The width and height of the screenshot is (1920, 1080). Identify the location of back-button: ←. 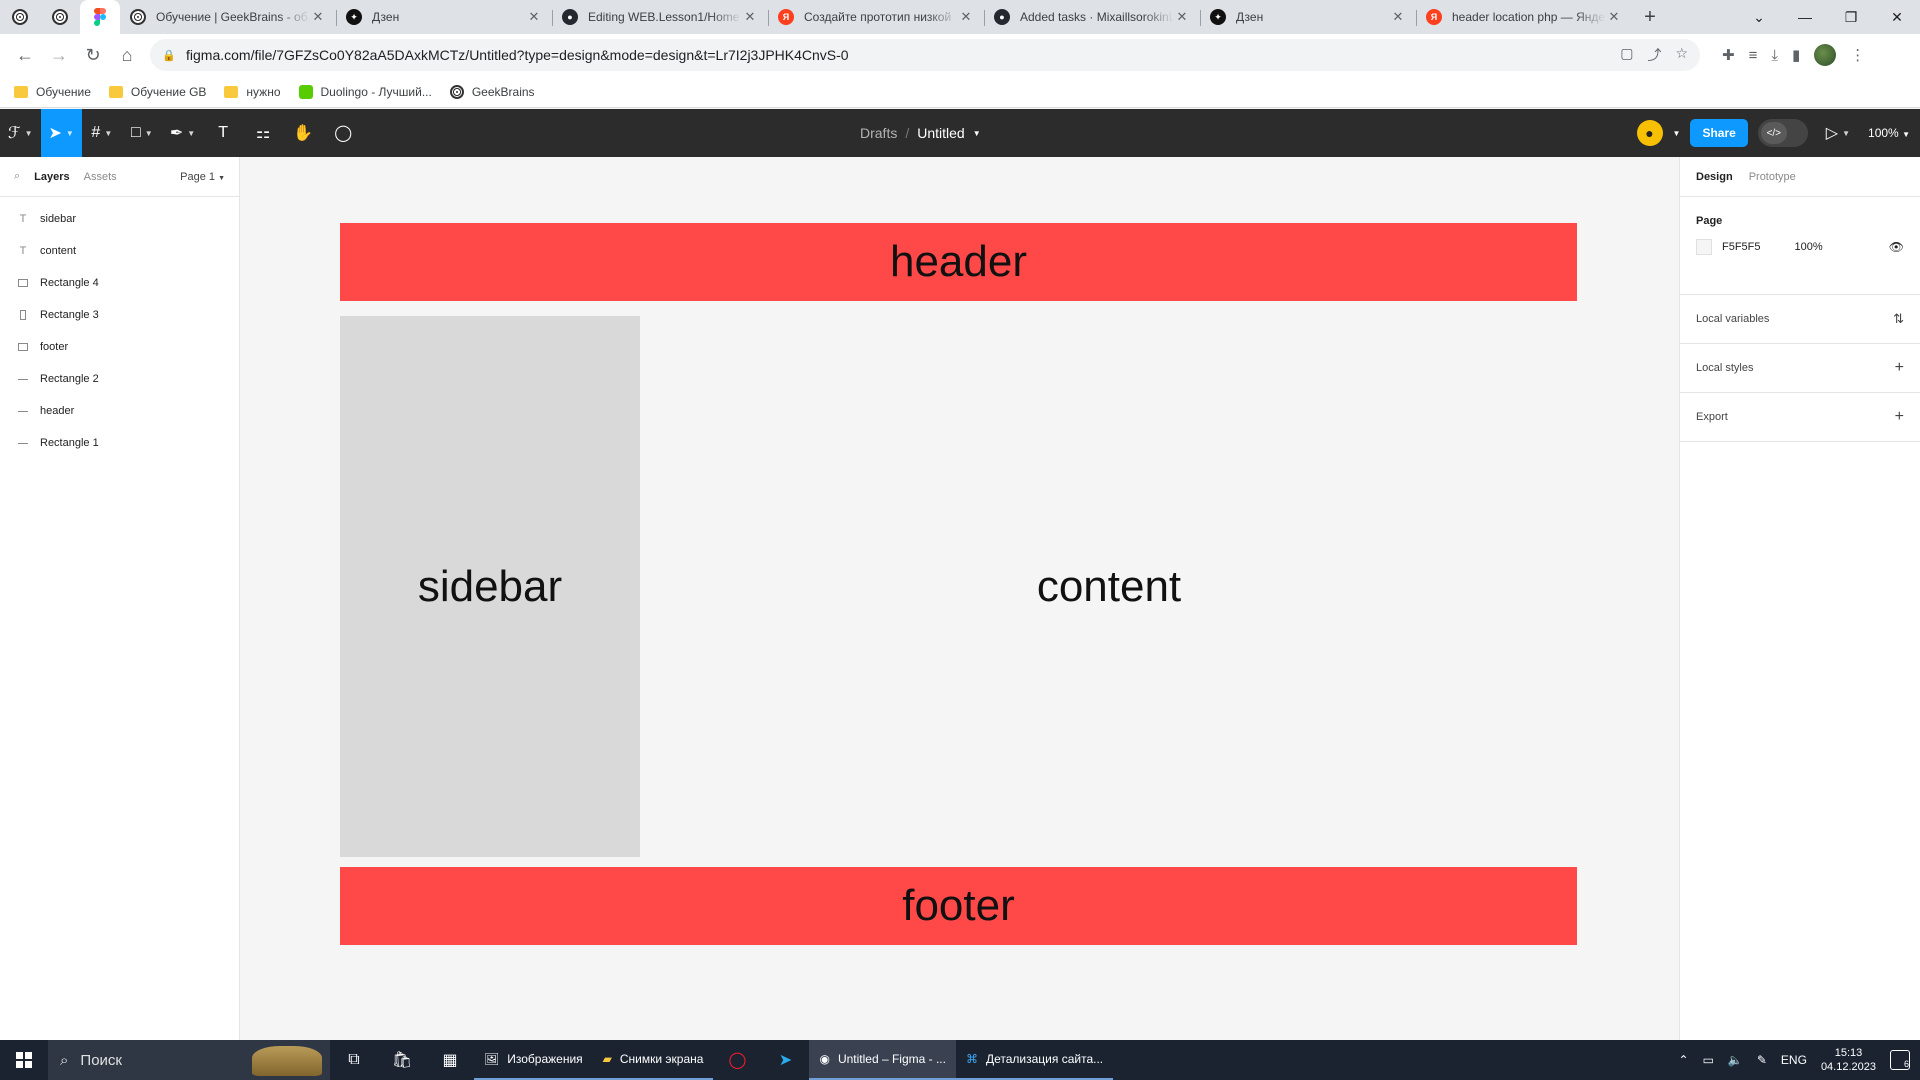
(25, 55).